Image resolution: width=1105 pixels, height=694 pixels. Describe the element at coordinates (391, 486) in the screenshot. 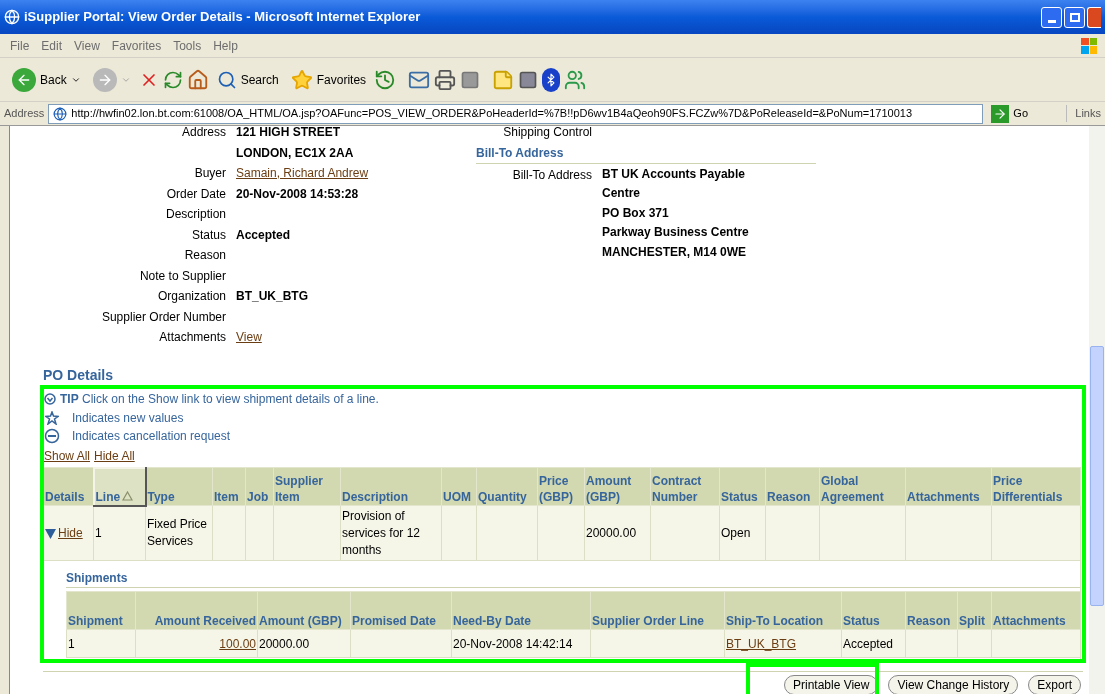

I see `column-header: Description` at that location.